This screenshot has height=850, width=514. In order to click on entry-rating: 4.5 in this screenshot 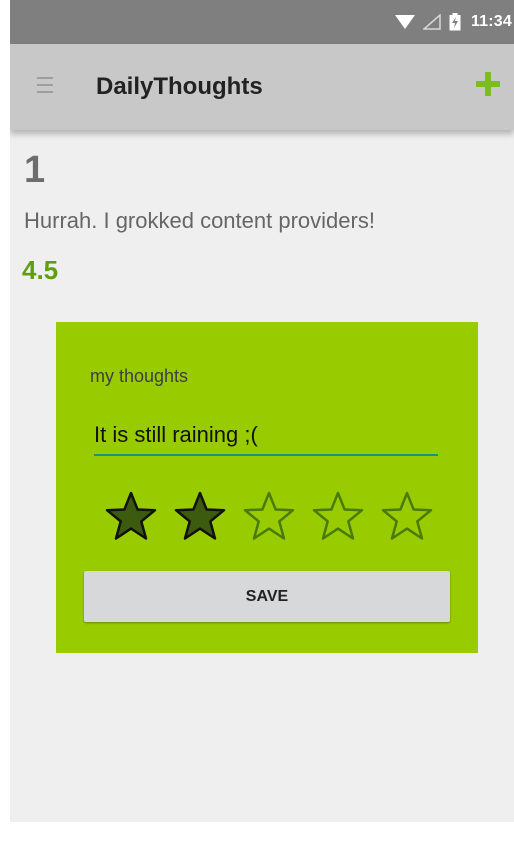, I will do `click(40, 270)`.